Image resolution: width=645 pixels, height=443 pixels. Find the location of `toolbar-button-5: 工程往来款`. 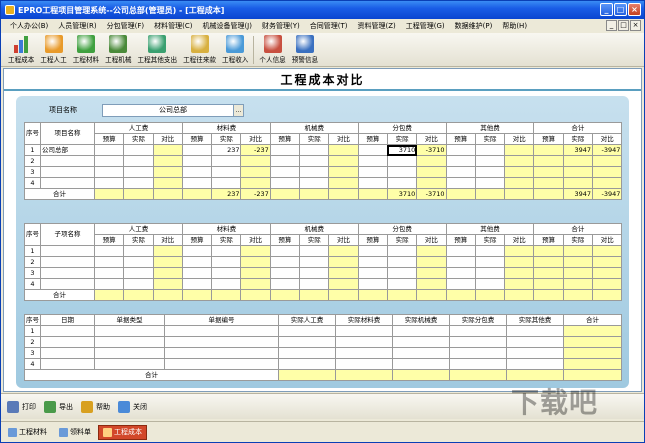

toolbar-button-5: 工程往来款 is located at coordinates (199, 49).